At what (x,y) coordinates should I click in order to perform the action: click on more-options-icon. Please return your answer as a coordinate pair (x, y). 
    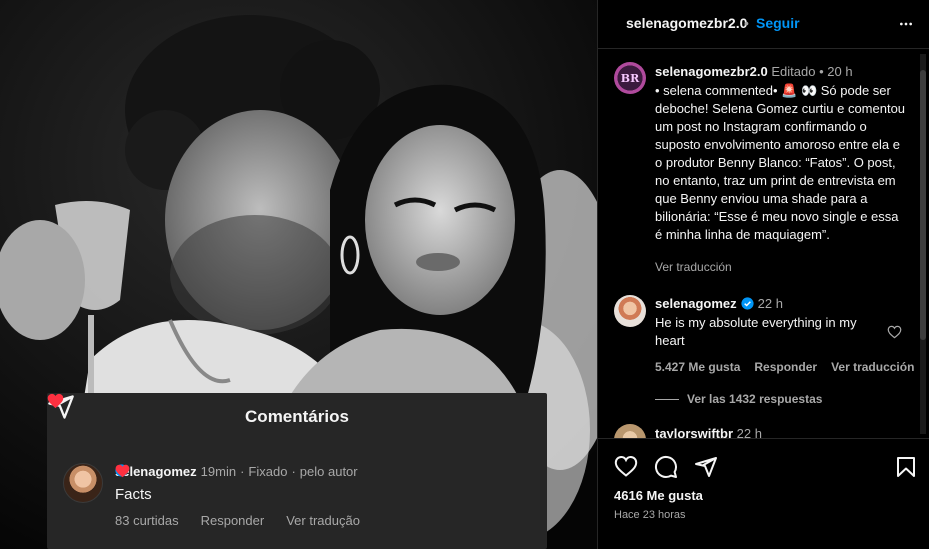
    Looking at the image, I should click on (906, 24).